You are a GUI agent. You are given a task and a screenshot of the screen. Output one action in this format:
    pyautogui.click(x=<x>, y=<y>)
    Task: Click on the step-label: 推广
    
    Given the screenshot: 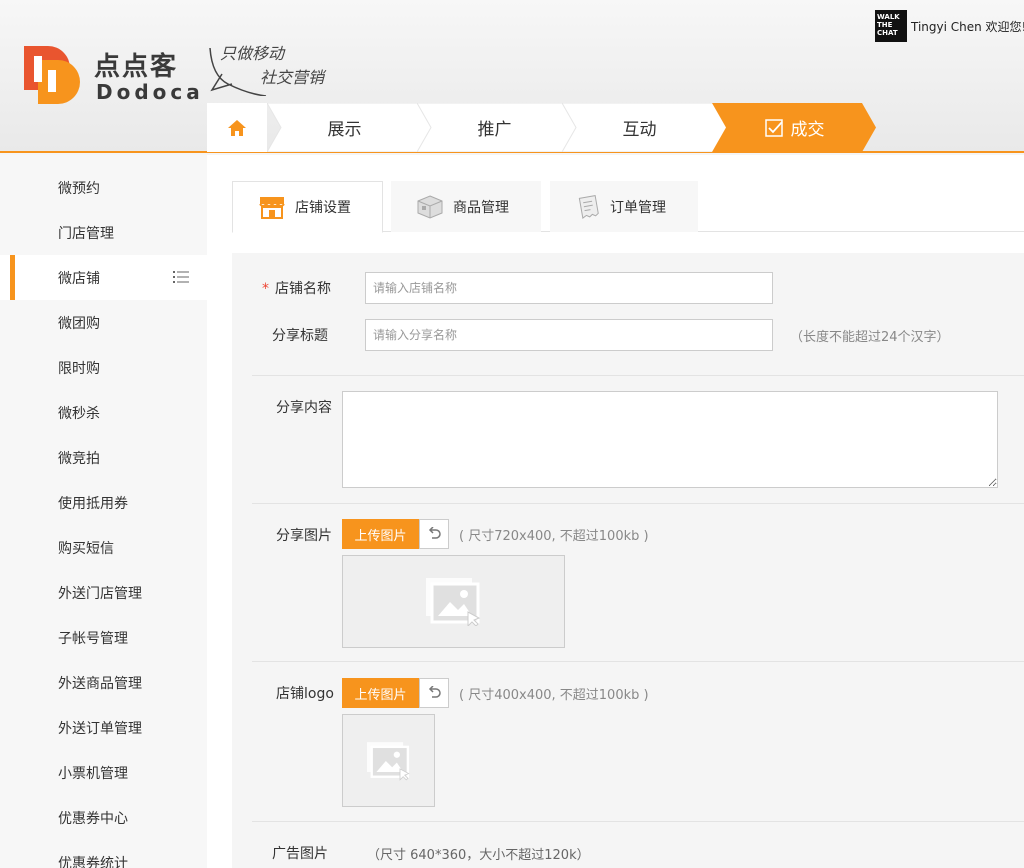 What is the action you would take?
    pyautogui.click(x=494, y=130)
    